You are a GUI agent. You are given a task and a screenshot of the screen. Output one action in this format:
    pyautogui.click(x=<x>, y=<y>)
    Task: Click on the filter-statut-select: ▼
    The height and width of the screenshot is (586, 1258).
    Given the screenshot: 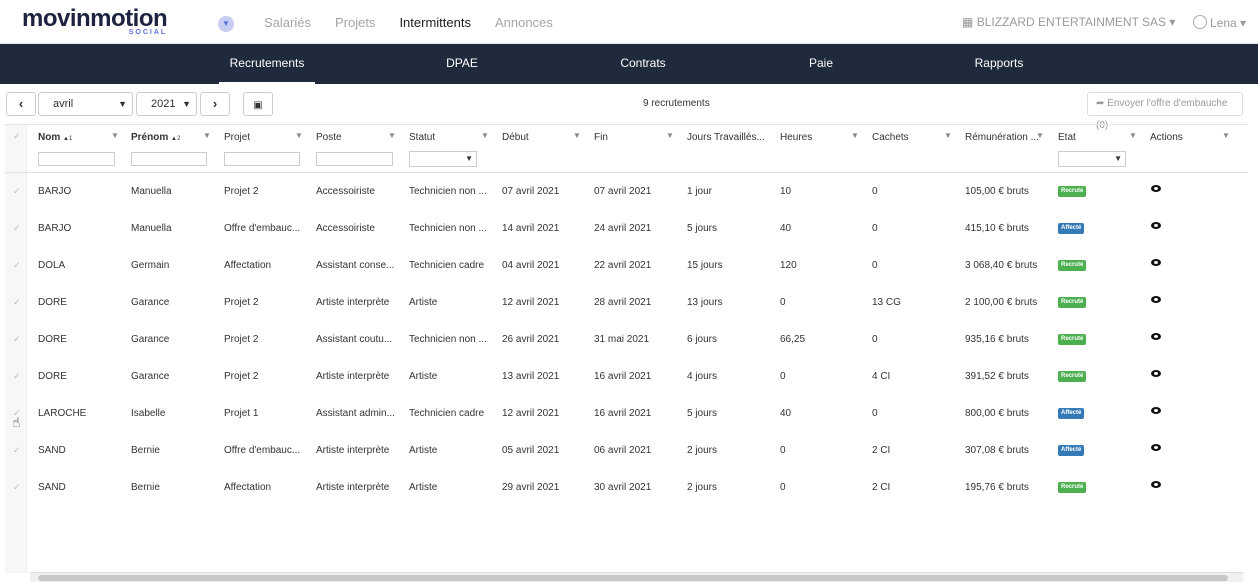 What is the action you would take?
    pyautogui.click(x=443, y=159)
    